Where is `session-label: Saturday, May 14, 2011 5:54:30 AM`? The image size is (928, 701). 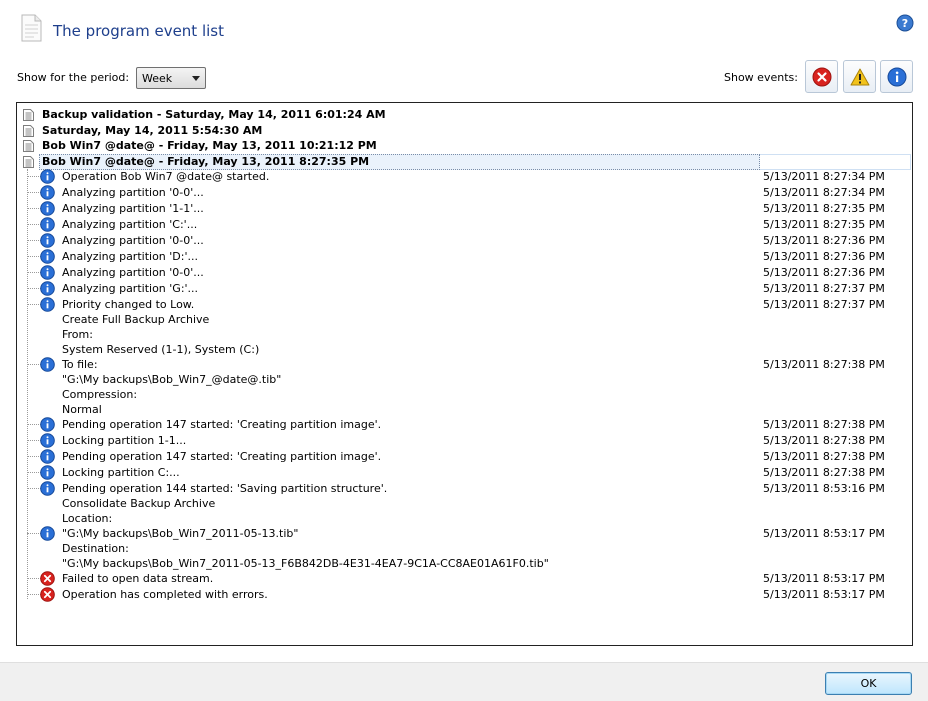
session-label: Saturday, May 14, 2011 5:54:30 AM is located at coordinates (152, 130).